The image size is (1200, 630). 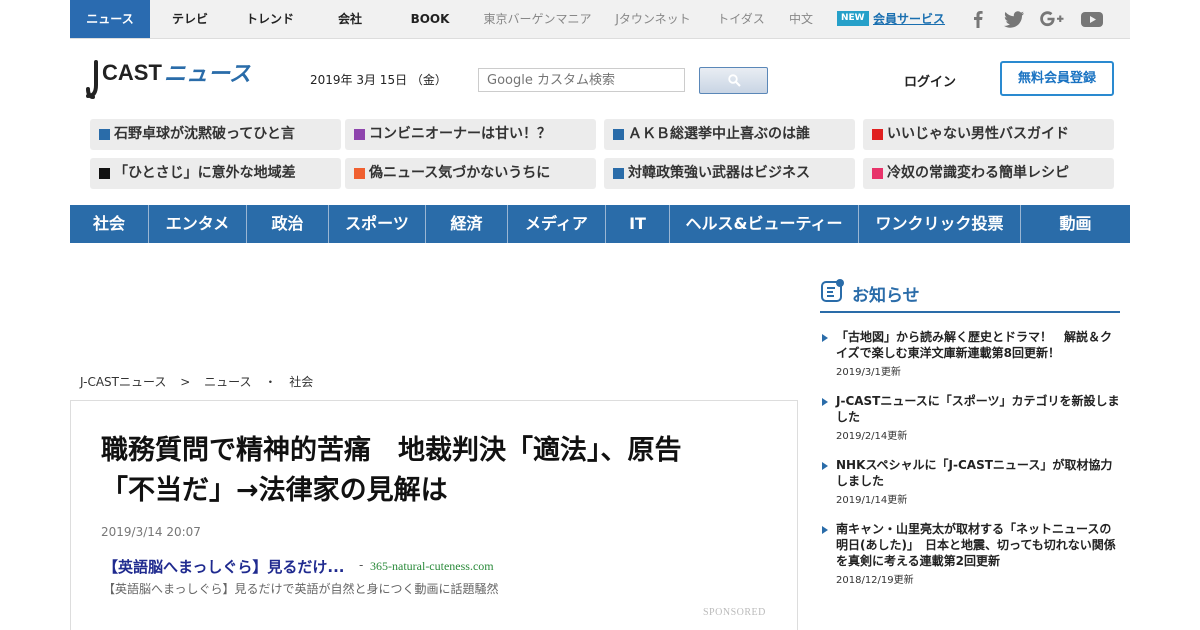 I want to click on topic-label: コンビニオーナーは甘い！？, so click(x=460, y=134).